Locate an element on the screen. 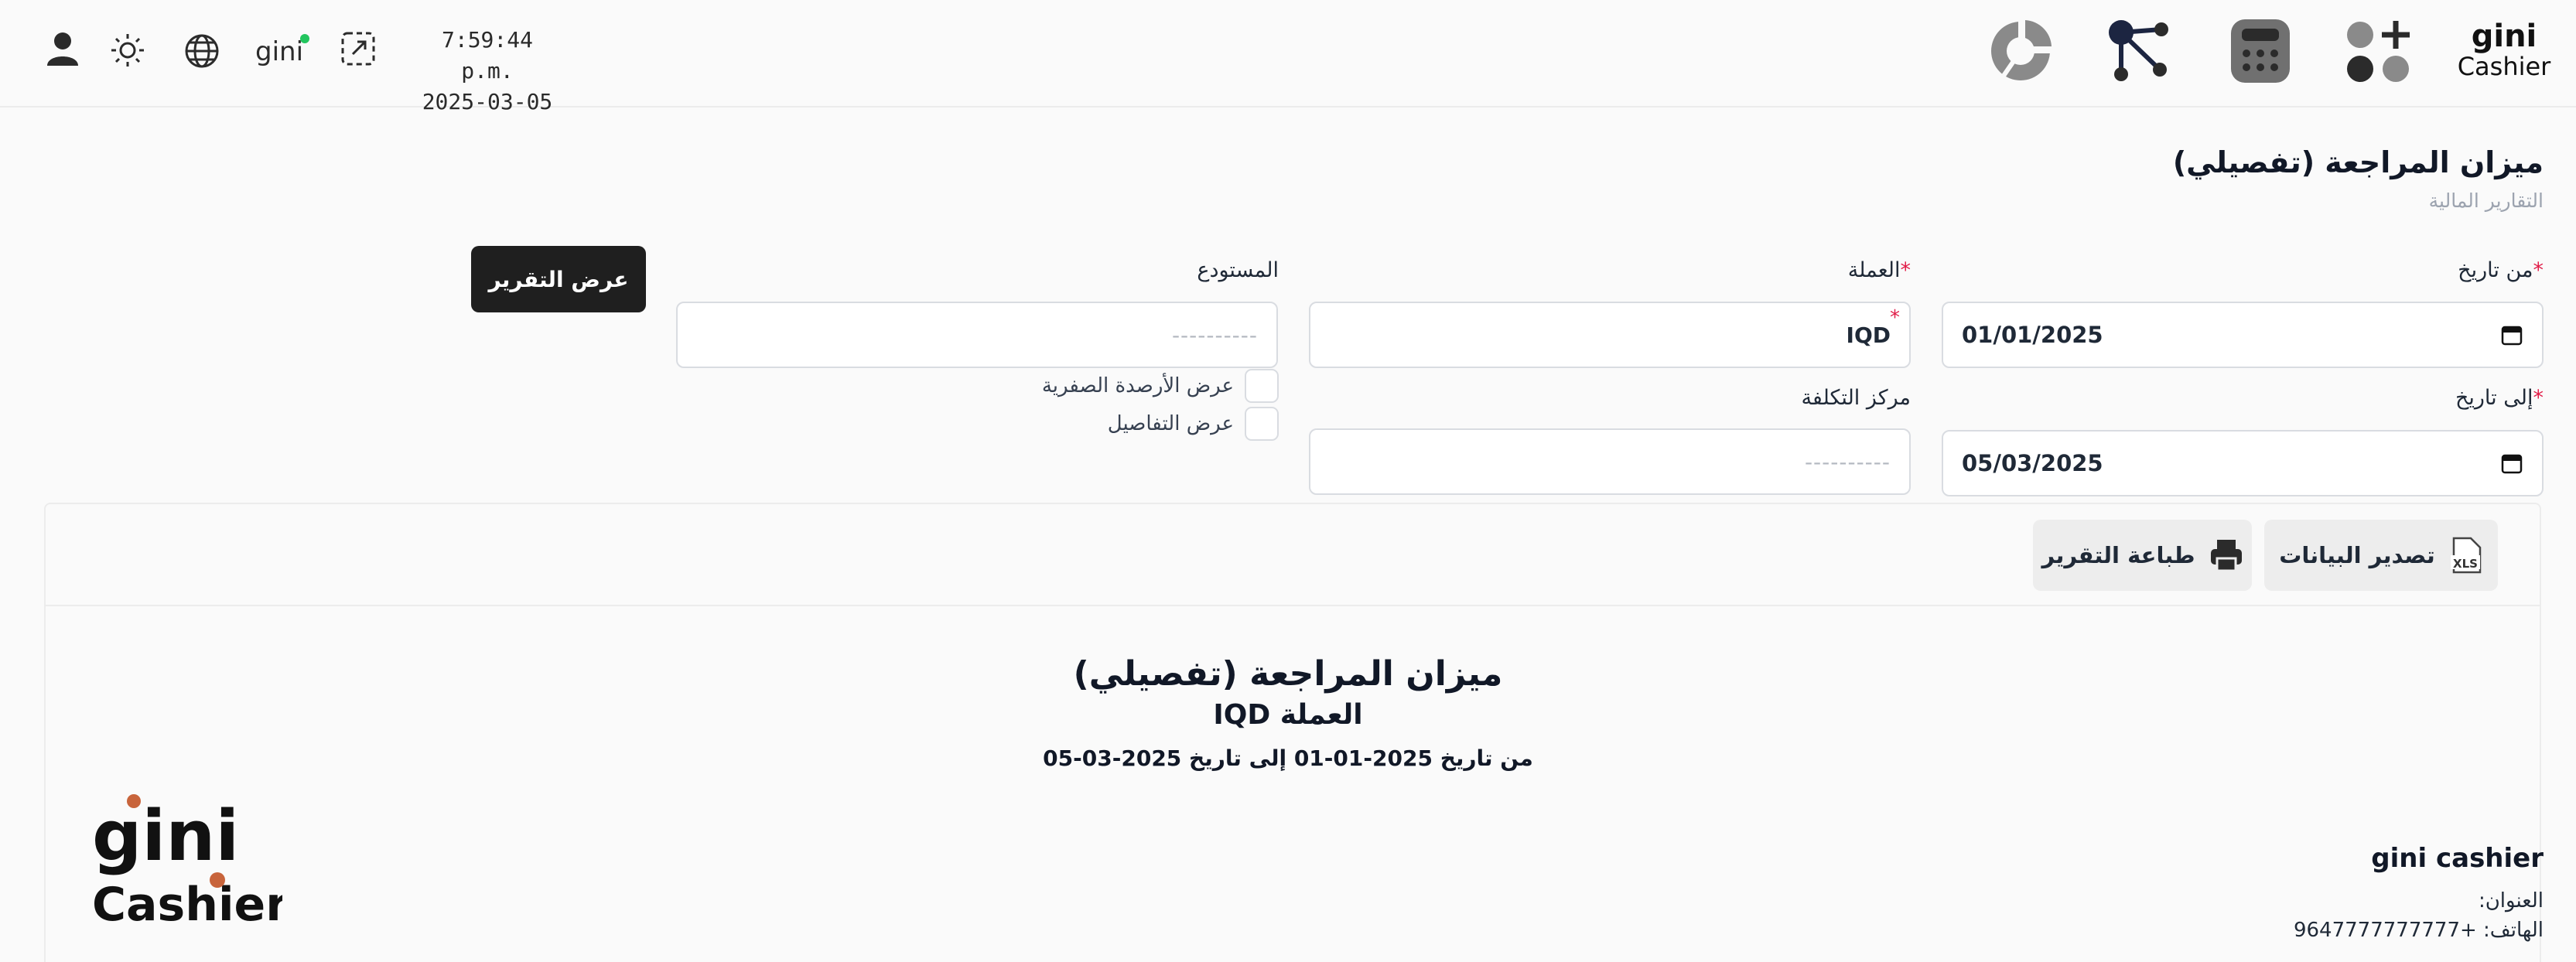 The height and width of the screenshot is (962, 2576). to-date-label-text: إلى تاريخ is located at coordinates (2494, 398).